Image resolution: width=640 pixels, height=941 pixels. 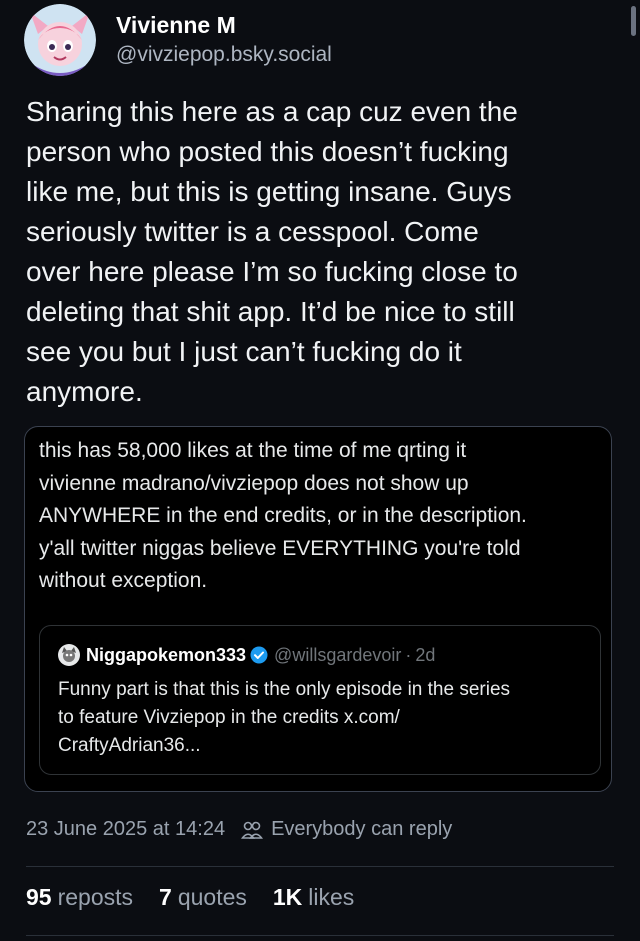 I want to click on inner-quote-header: Niggapokemon333 @willsgardevoir · 2d, so click(x=246, y=655).